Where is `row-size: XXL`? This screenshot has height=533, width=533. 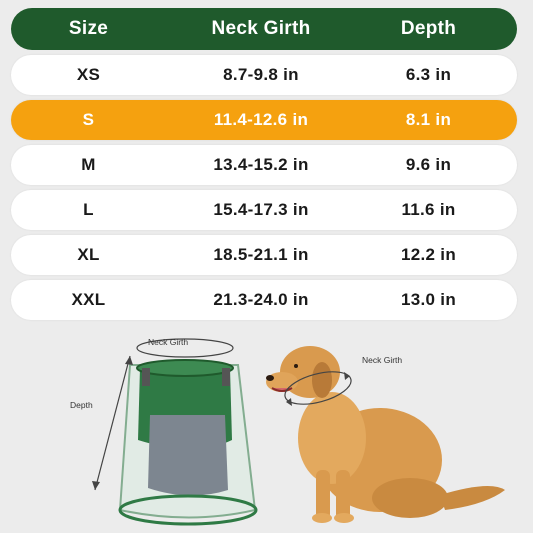
row-size: XXL is located at coordinates (88, 299).